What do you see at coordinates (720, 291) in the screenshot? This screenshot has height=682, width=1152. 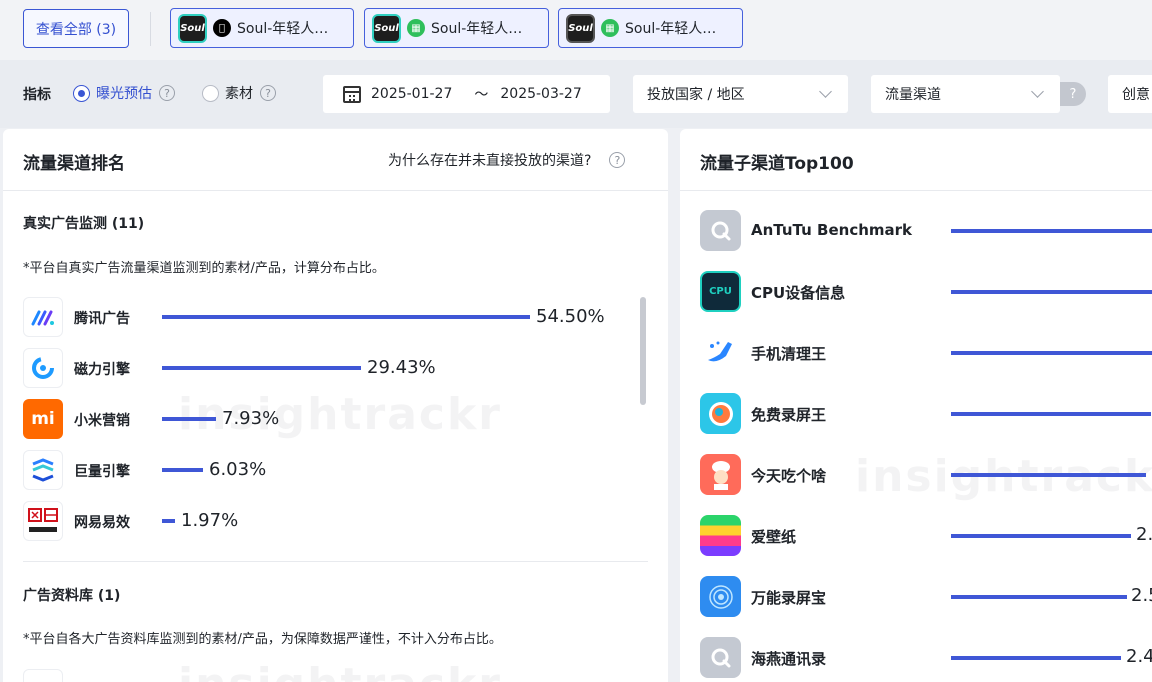 I see `cpu-logo: CPU` at bounding box center [720, 291].